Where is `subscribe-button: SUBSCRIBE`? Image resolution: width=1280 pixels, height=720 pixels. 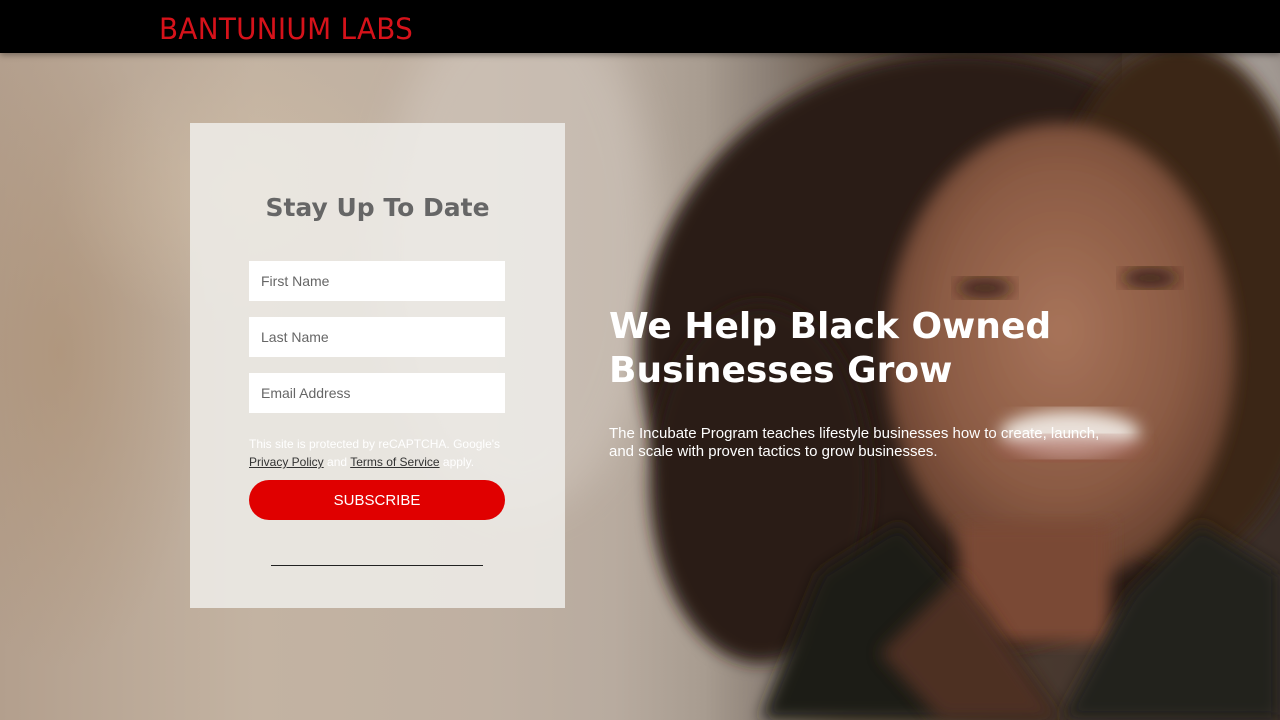
subscribe-button: SUBSCRIBE is located at coordinates (377, 500).